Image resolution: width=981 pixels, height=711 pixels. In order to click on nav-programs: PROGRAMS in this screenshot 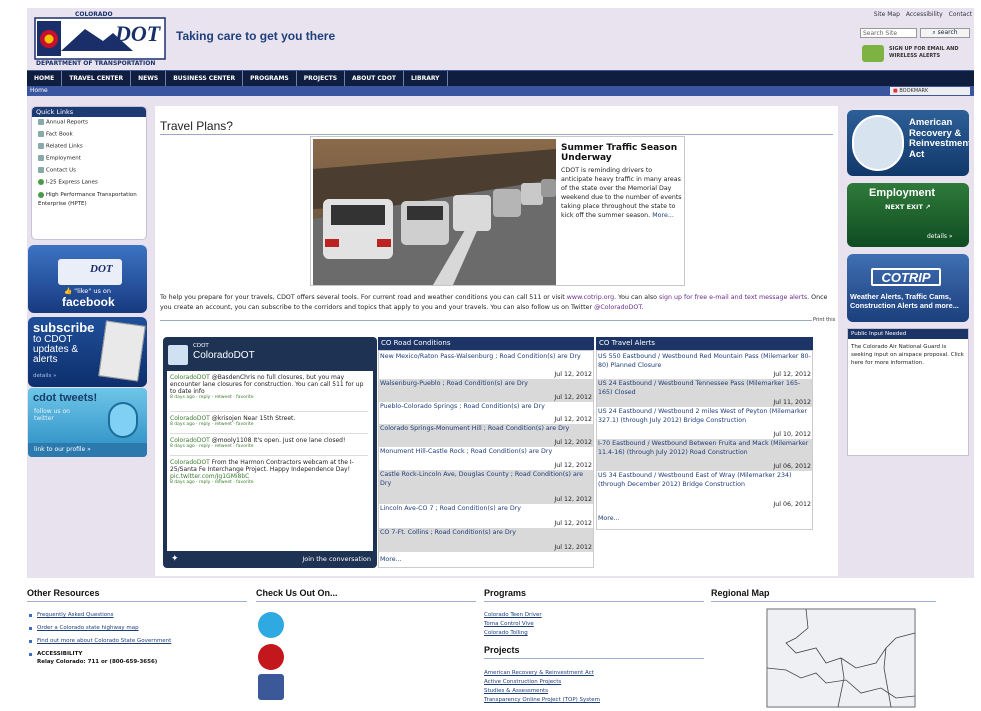, I will do `click(270, 78)`.